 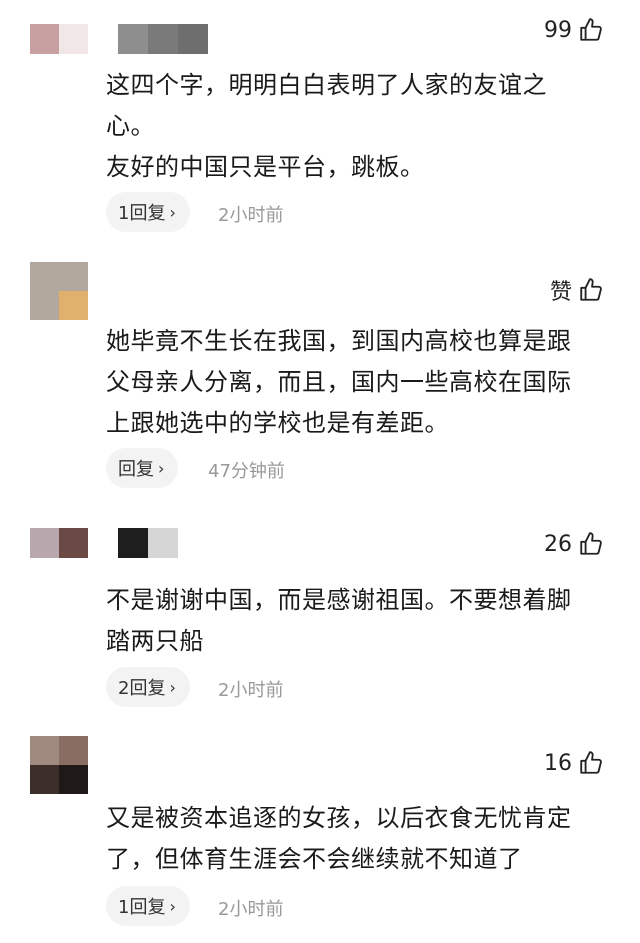 I want to click on comment-text: 又是被资本追逐的女孩，以后衣食无忧肯定 了，但体育生涯会不会继续就不知道了, so click(x=339, y=838).